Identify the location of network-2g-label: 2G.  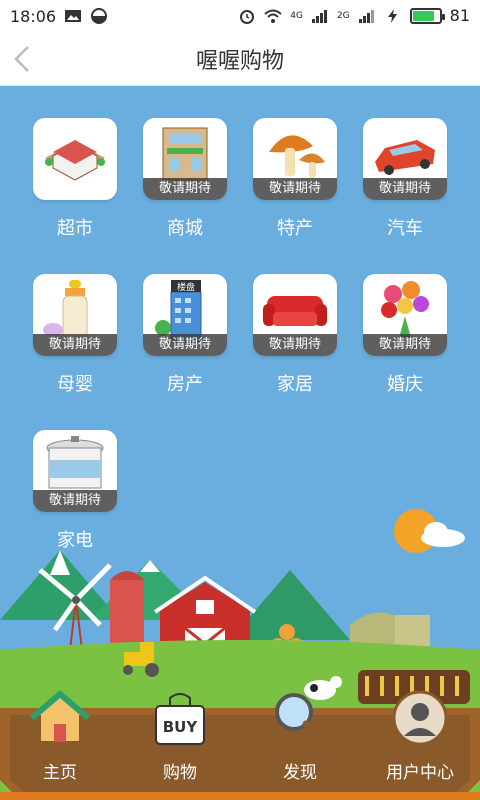
(343, 15).